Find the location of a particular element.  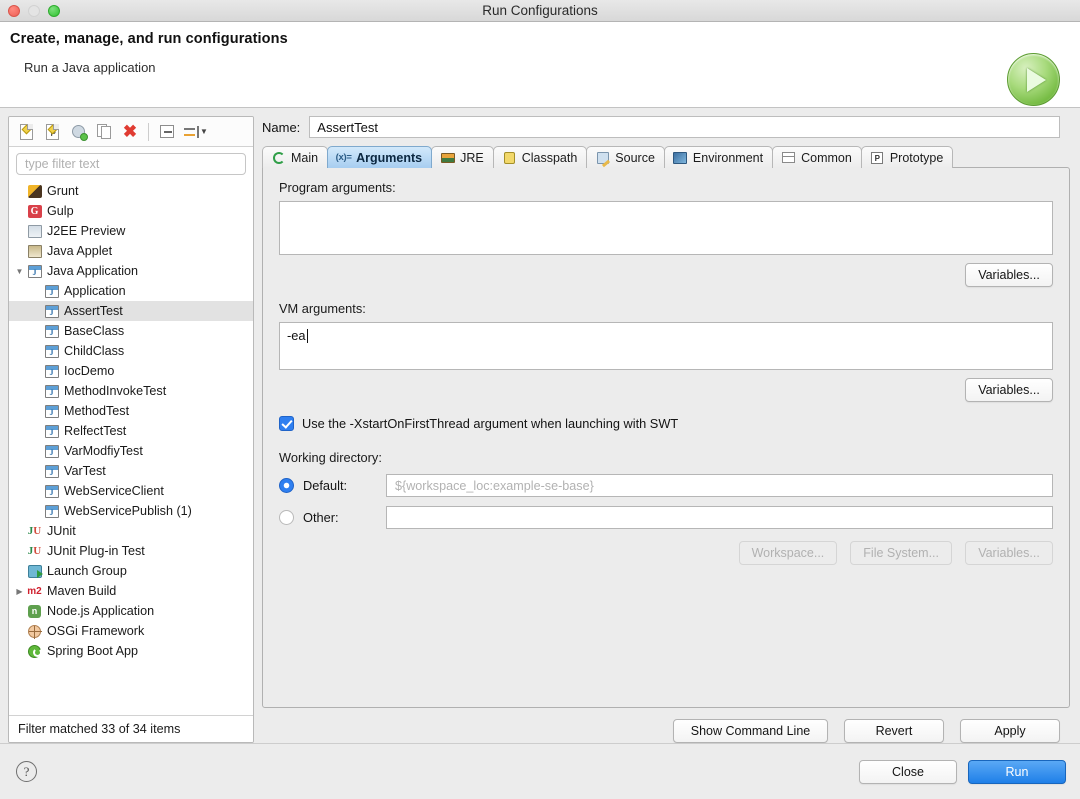

tree-item-application: Application is located at coordinates (131, 291).